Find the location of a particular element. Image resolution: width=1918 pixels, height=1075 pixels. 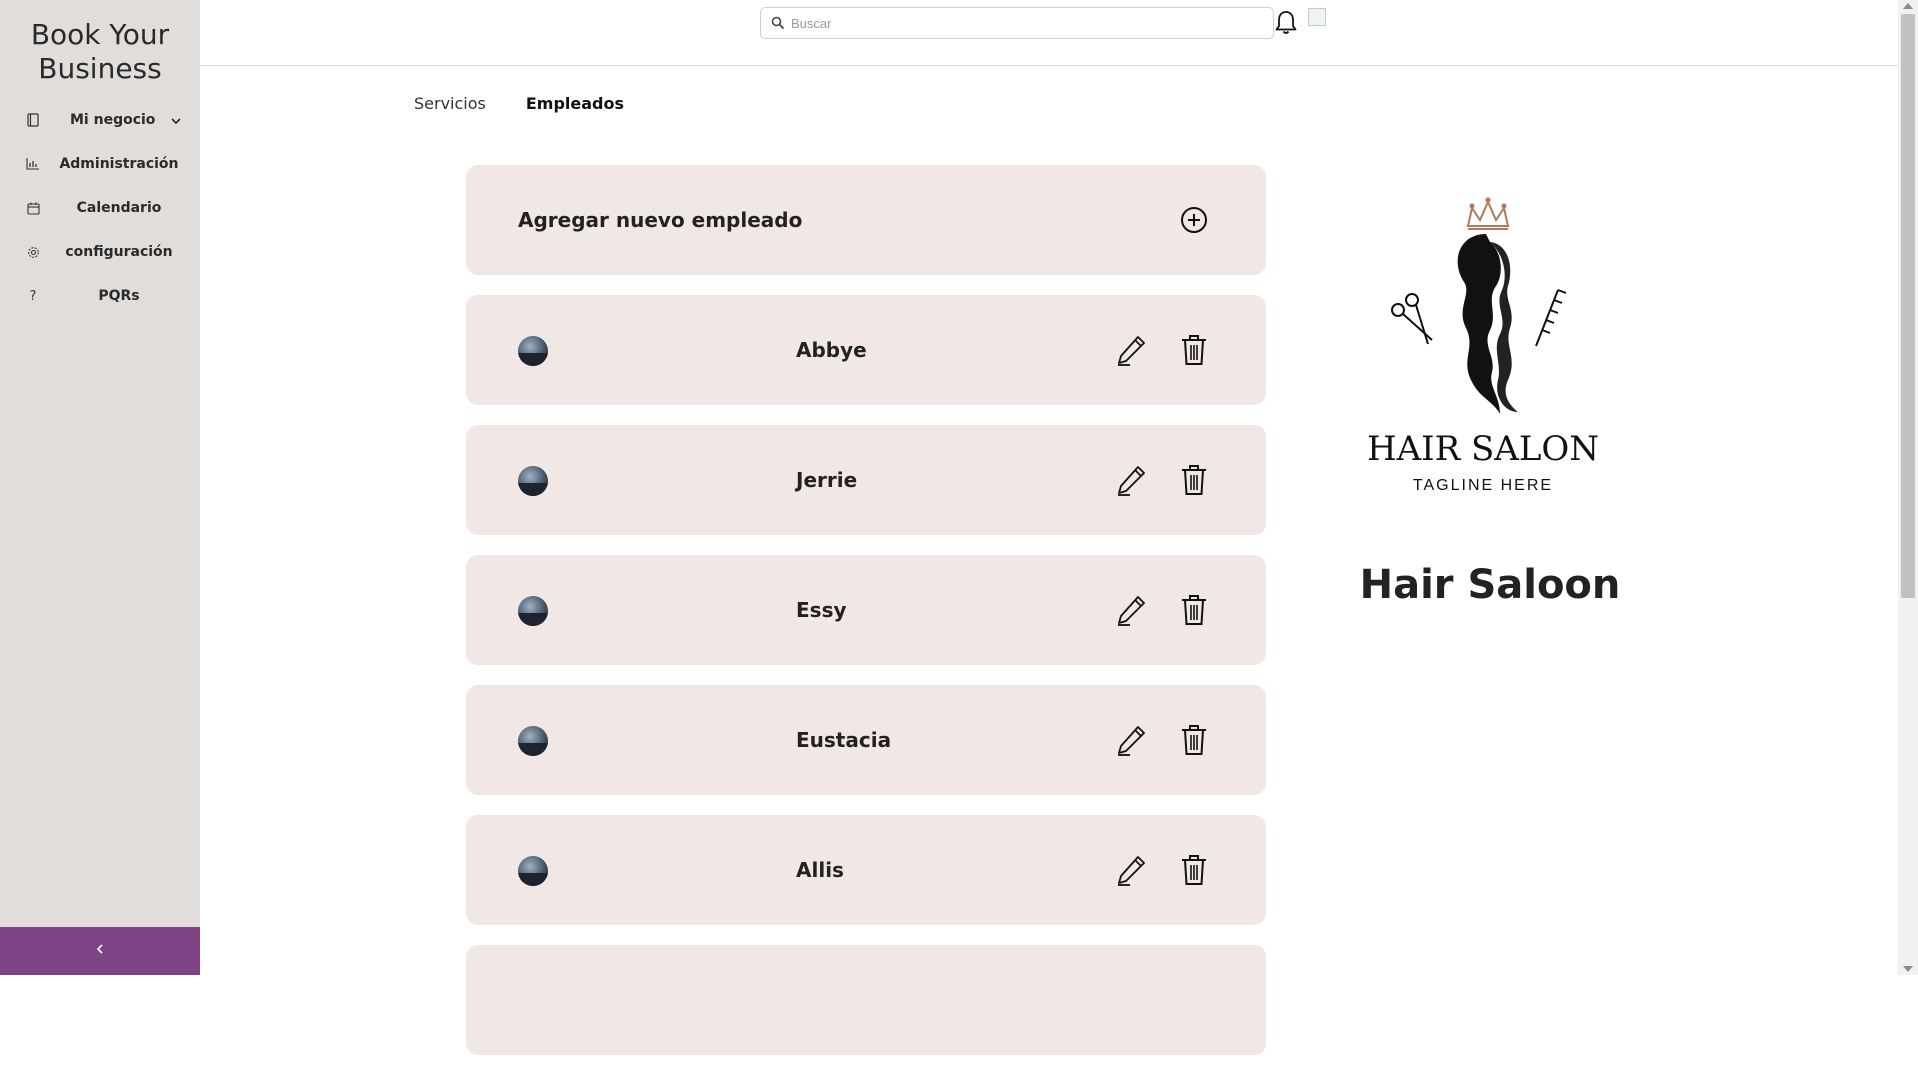

sidebar-item-configuracion: configuración is located at coordinates (100, 252).